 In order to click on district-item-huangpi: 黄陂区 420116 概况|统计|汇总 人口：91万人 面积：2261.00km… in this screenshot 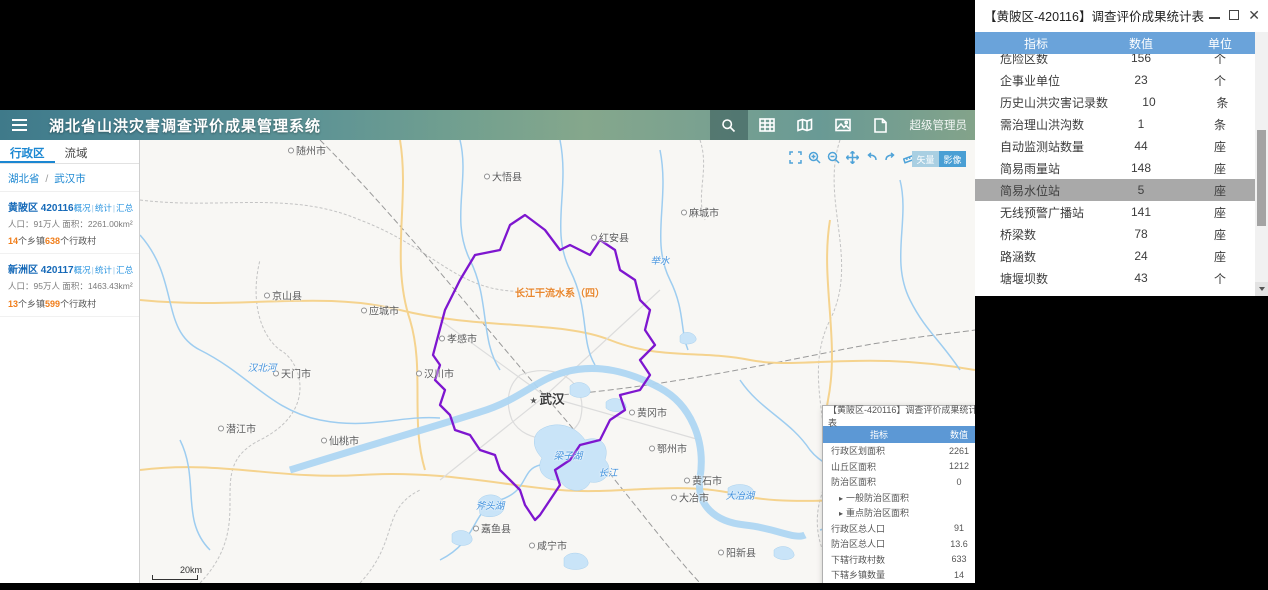, I will do `click(69, 223)`.